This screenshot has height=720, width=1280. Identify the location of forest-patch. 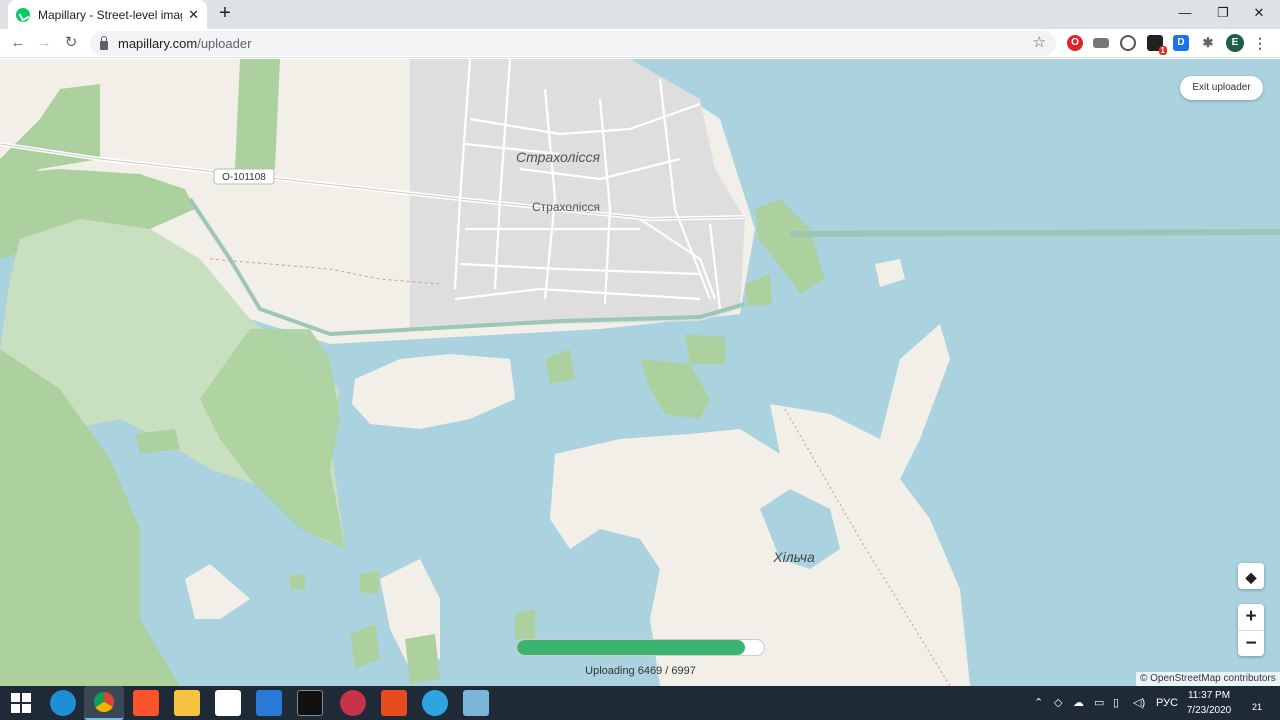
(257, 114).